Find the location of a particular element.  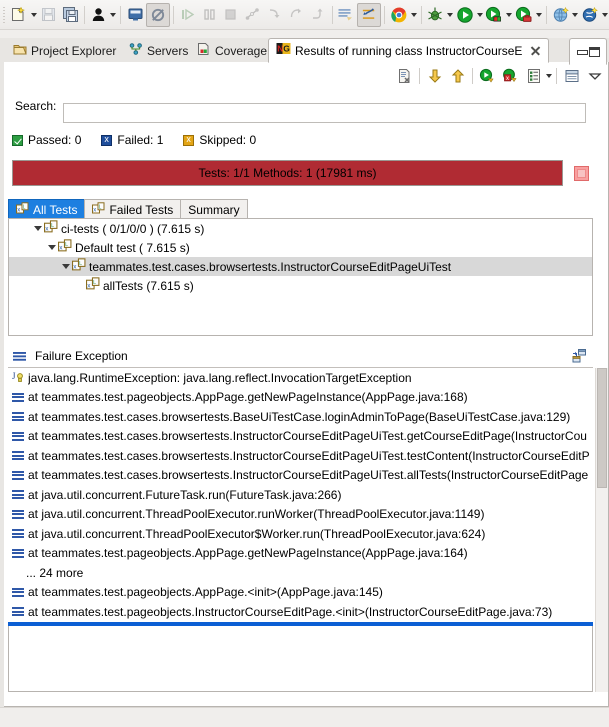

tab-servers: Servers is located at coordinates (158, 50).